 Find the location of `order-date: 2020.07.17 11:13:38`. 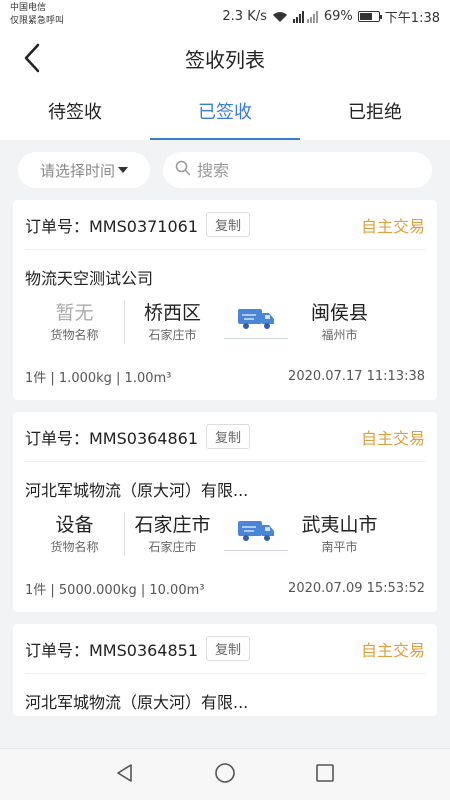

order-date: 2020.07.17 11:13:38 is located at coordinates (356, 376).